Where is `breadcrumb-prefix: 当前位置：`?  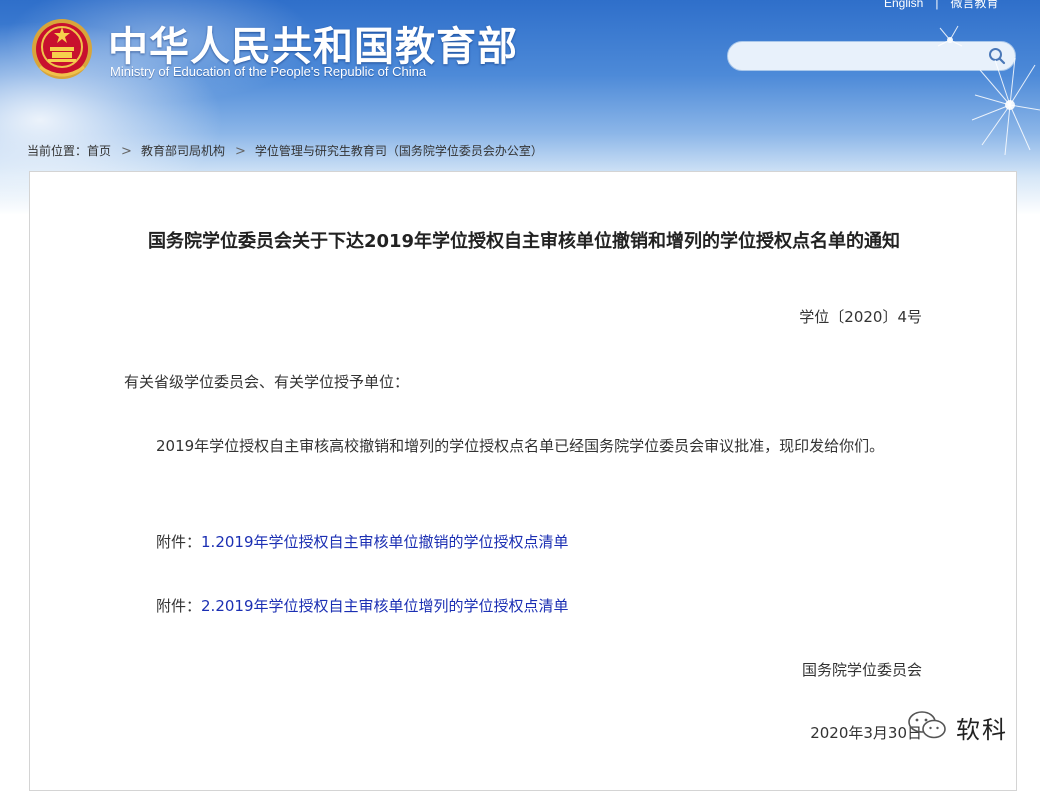
breadcrumb-prefix: 当前位置： is located at coordinates (57, 151).